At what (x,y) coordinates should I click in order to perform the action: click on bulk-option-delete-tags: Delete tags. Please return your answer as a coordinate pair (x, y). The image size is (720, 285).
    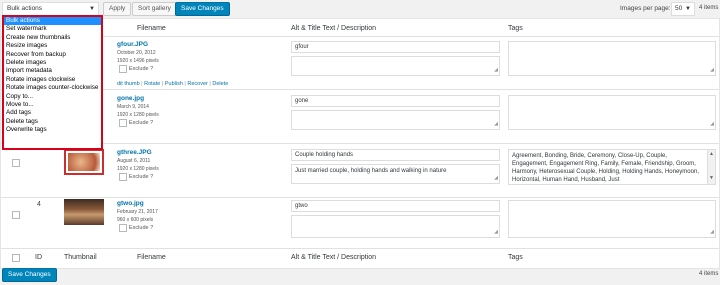
    Looking at the image, I should click on (52, 122).